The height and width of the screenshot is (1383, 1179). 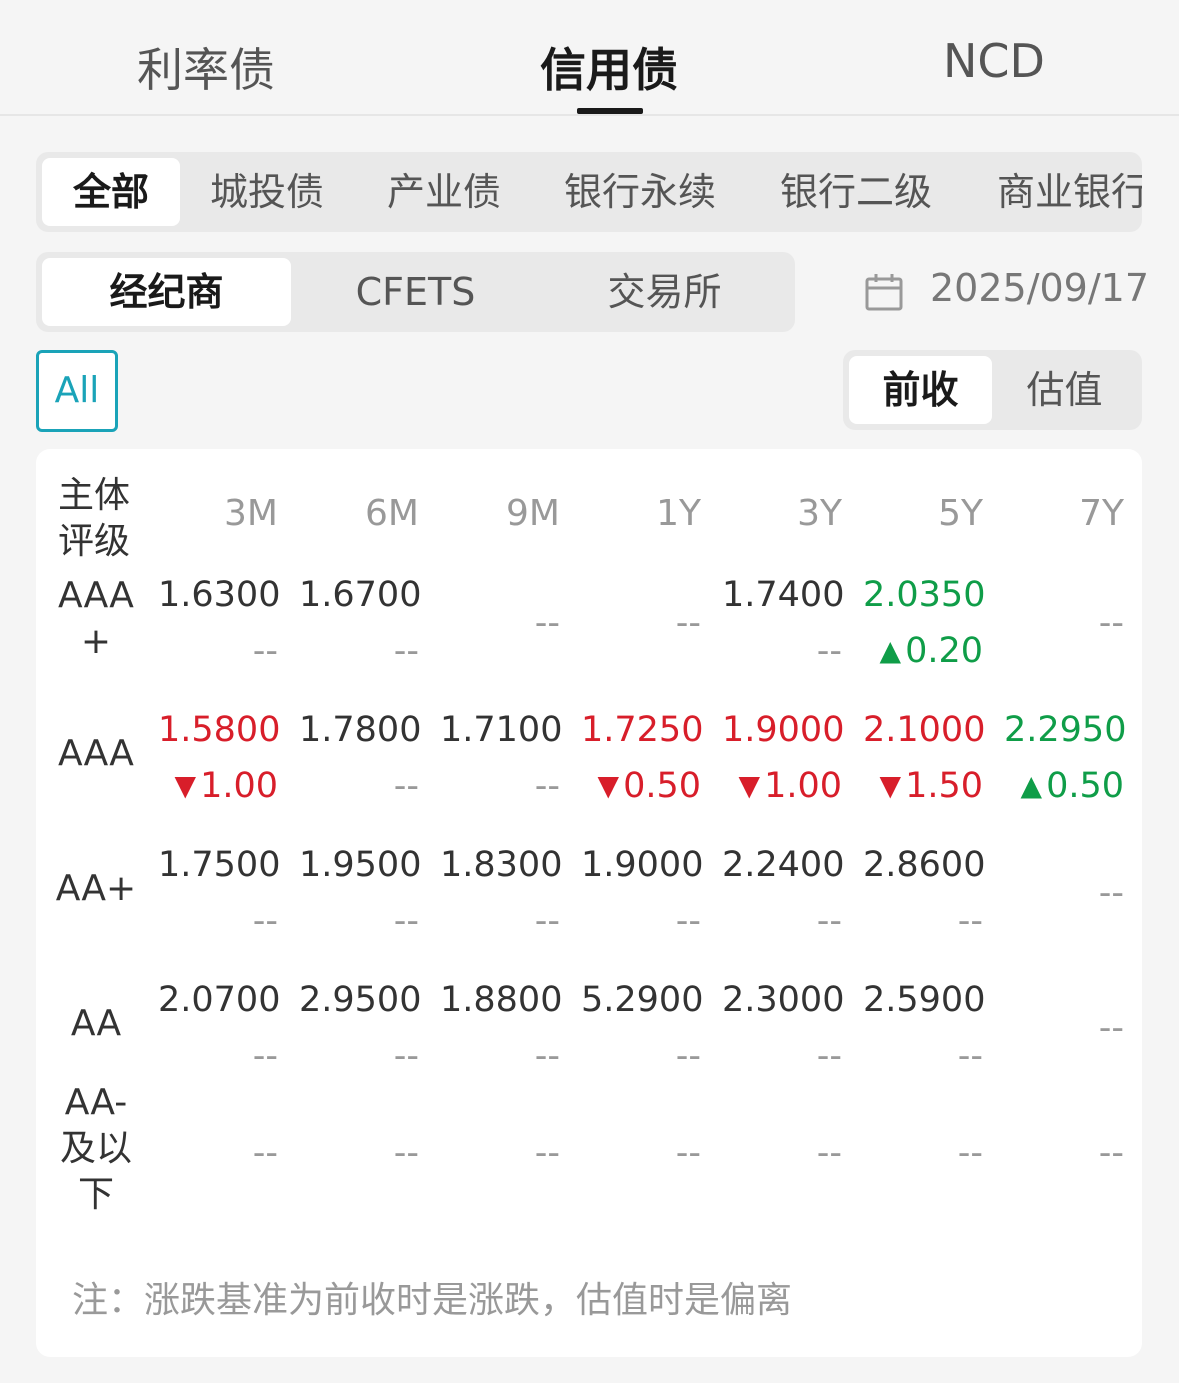 I want to click on rating-label: AAA +, so click(x=96, y=618).